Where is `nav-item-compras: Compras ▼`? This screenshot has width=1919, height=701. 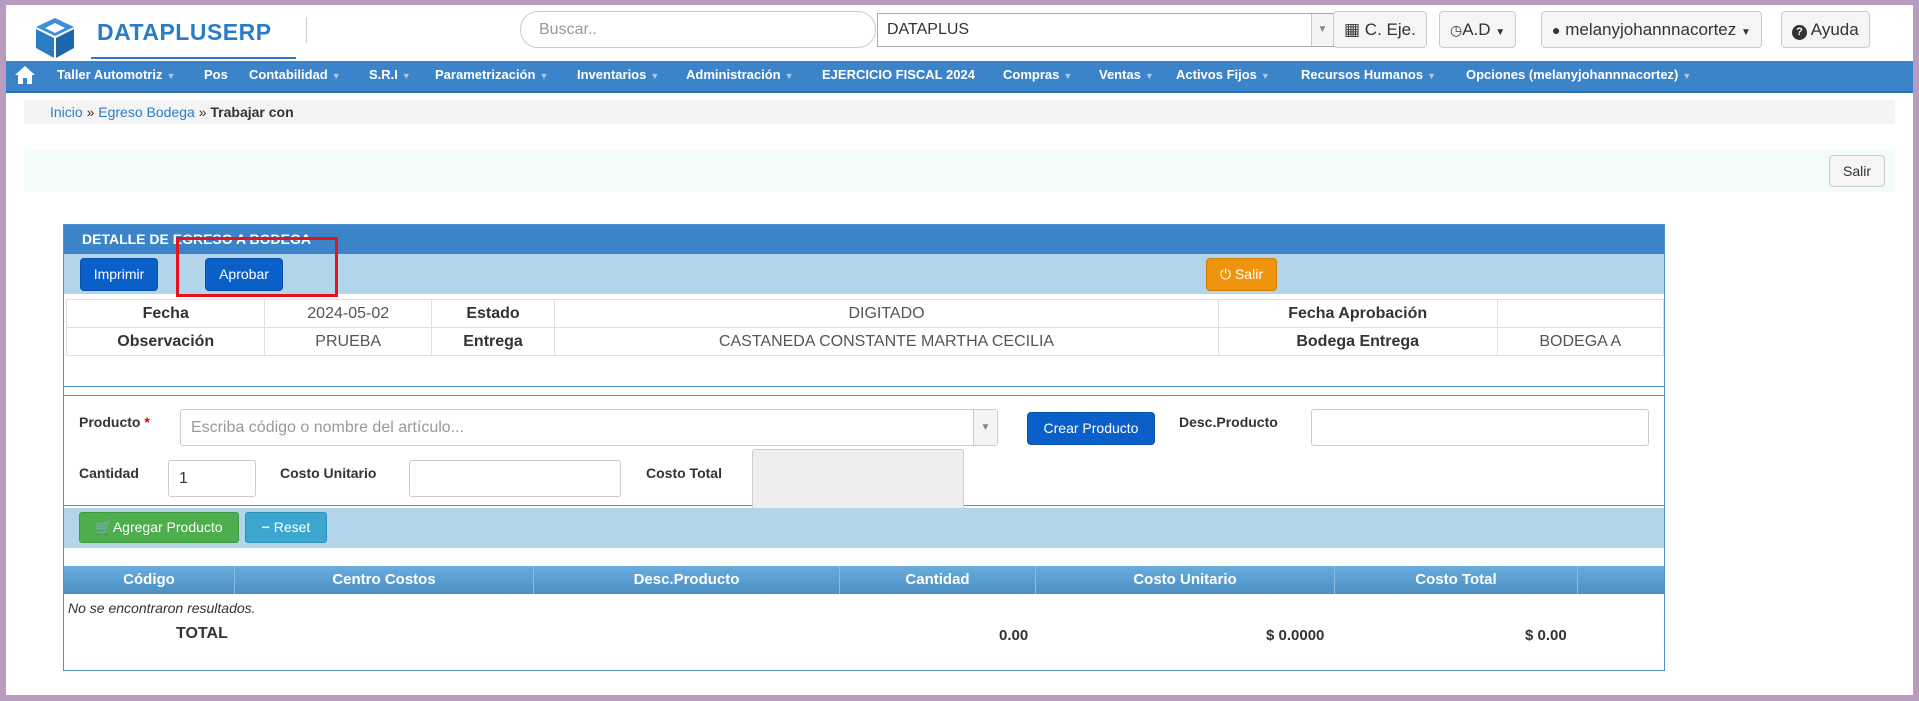
nav-item-compras: Compras ▼ is located at coordinates (1037, 74).